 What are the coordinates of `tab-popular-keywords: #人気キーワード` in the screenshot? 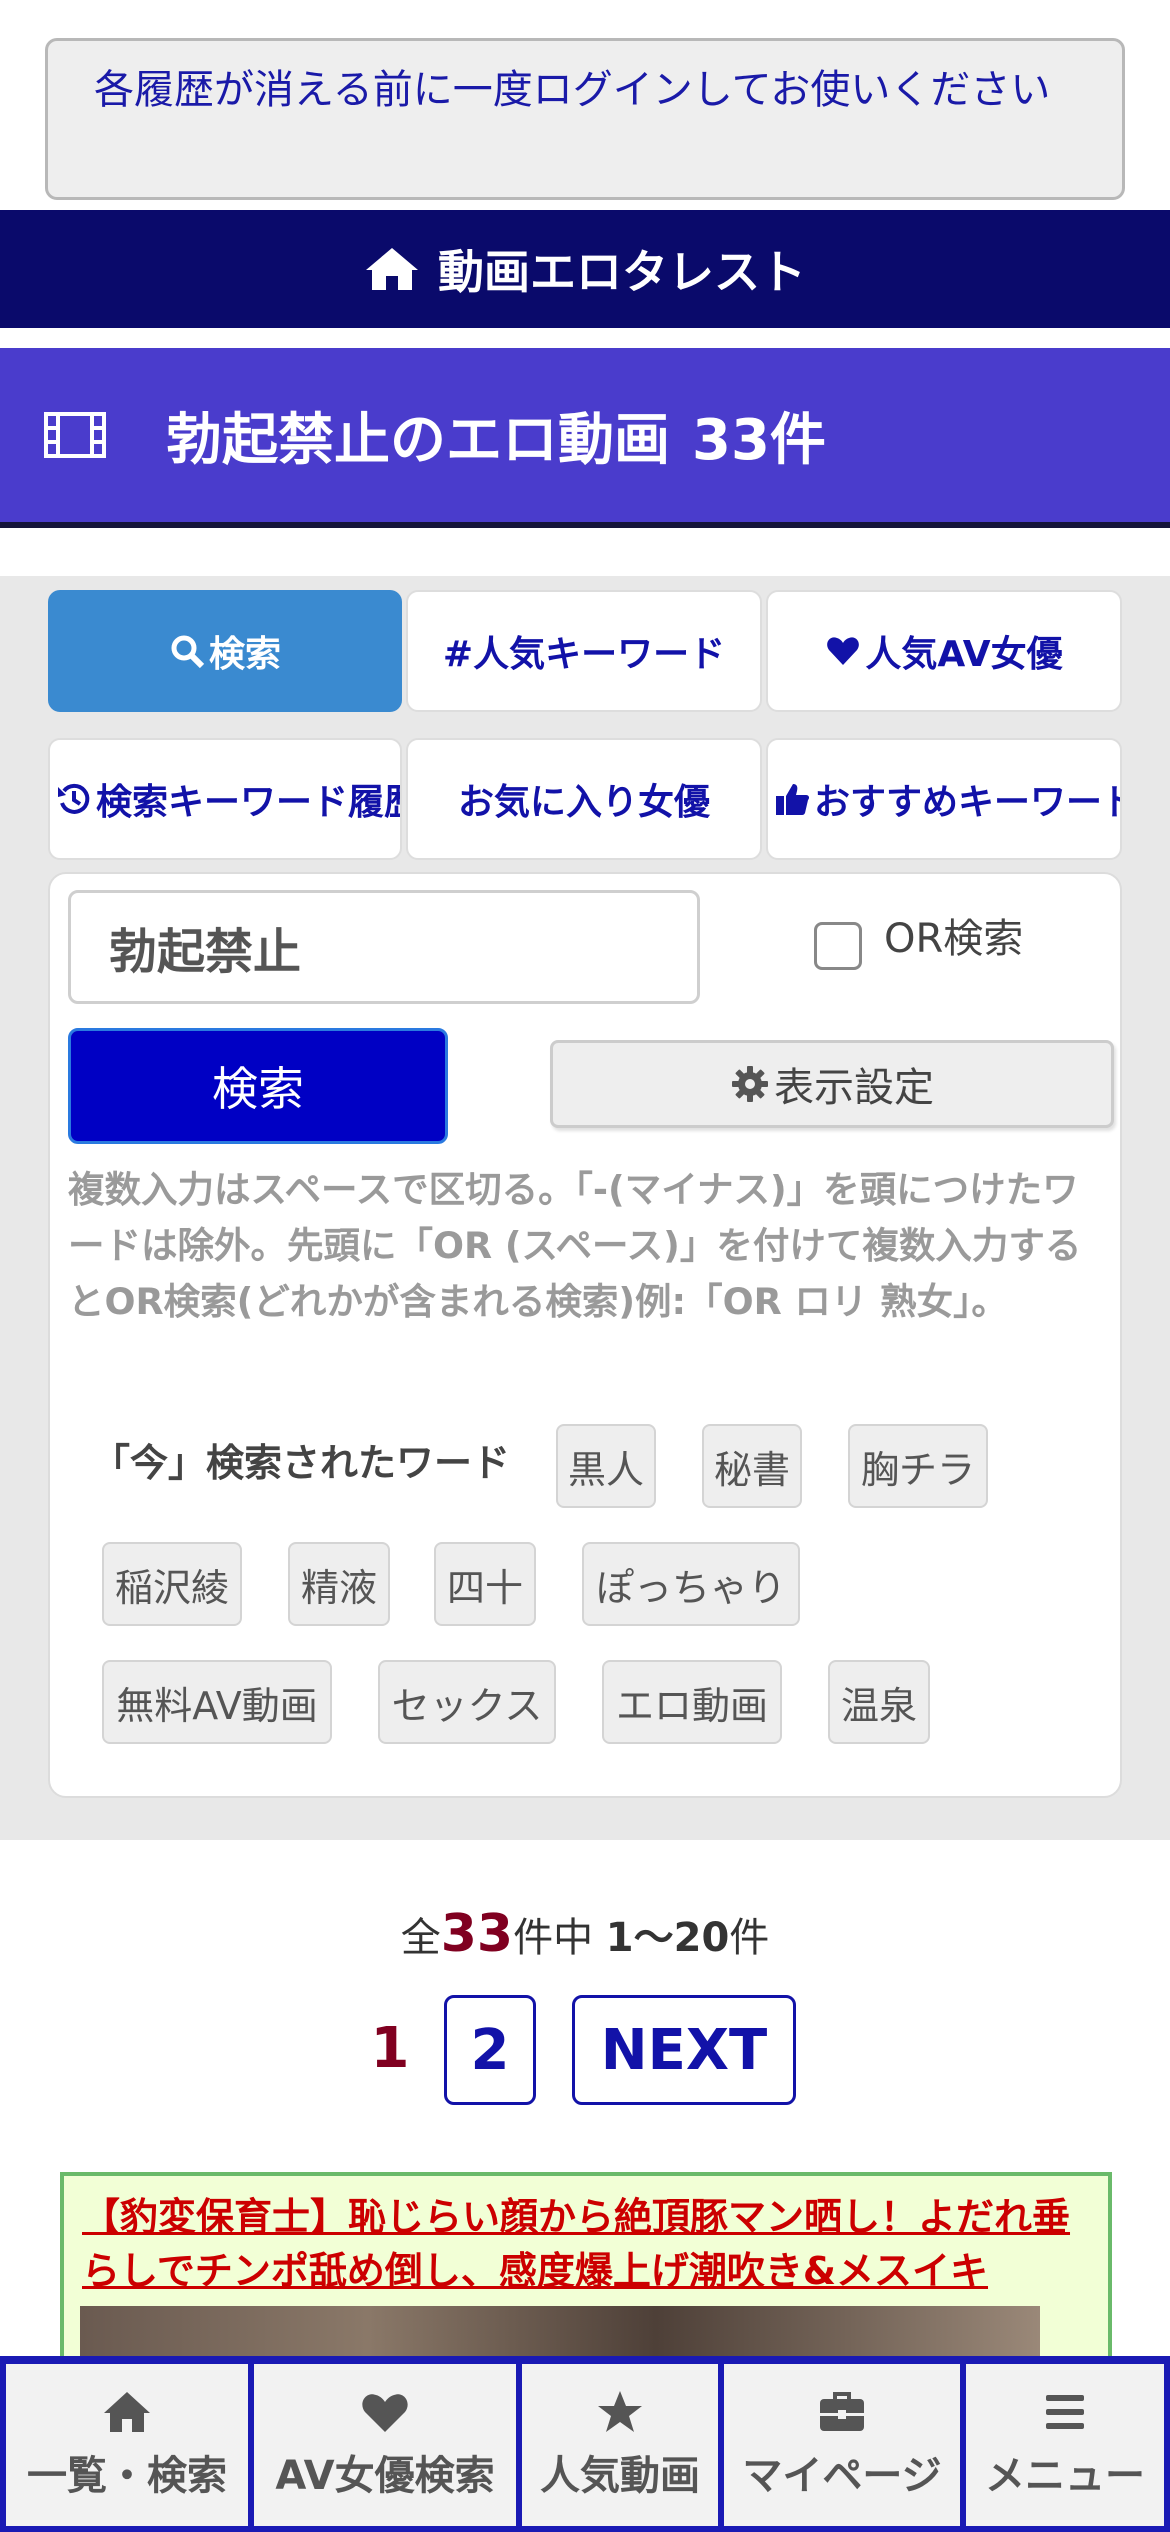 It's located at (584, 651).